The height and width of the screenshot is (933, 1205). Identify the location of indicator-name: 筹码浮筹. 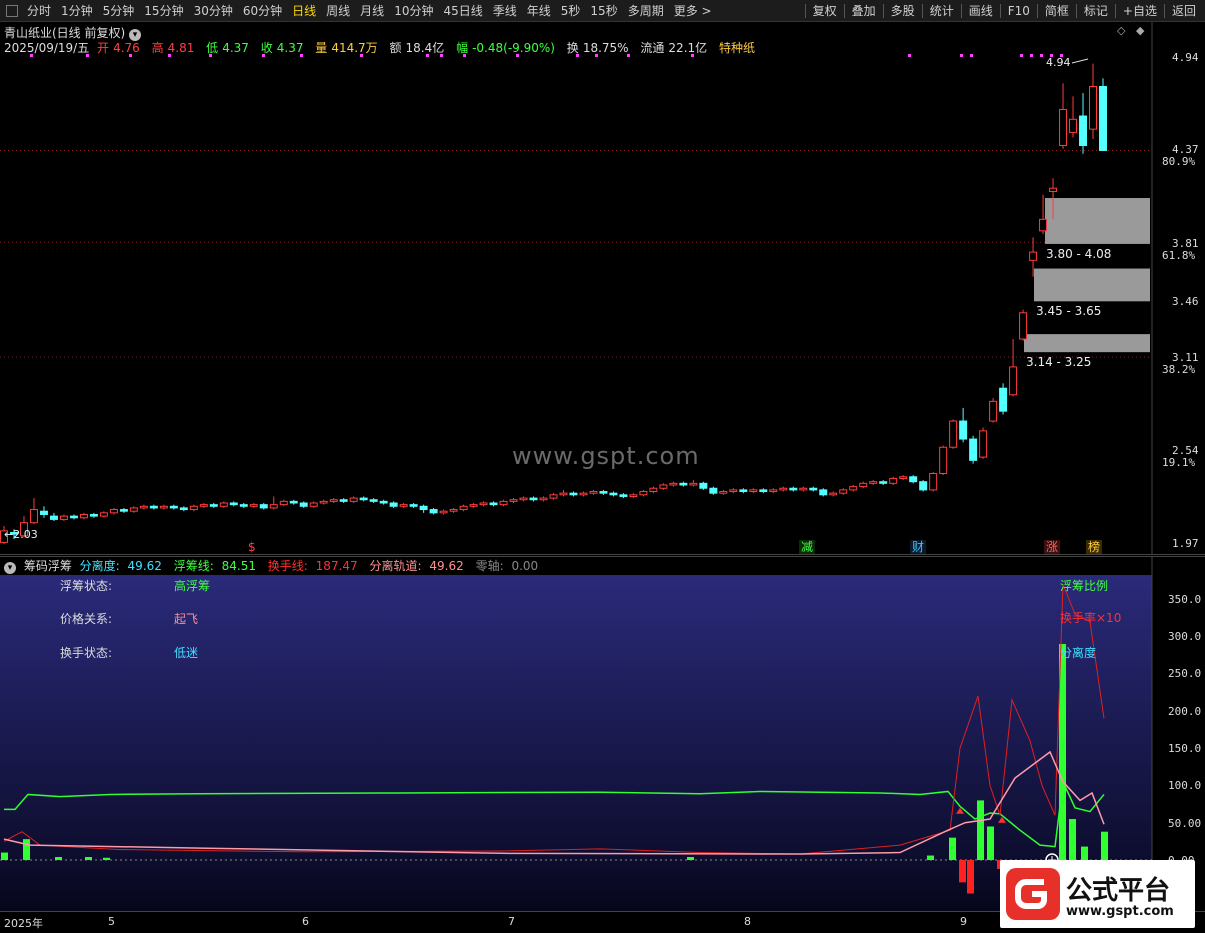
(48, 566).